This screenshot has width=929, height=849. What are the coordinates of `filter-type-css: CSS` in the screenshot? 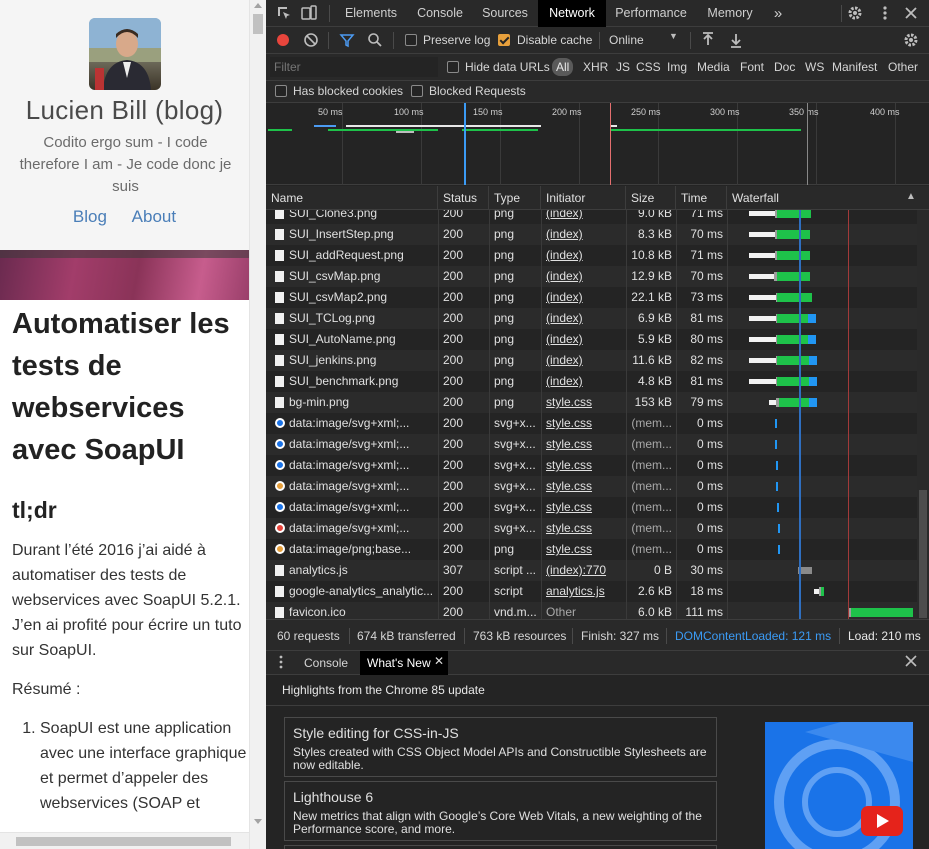 It's located at (648, 67).